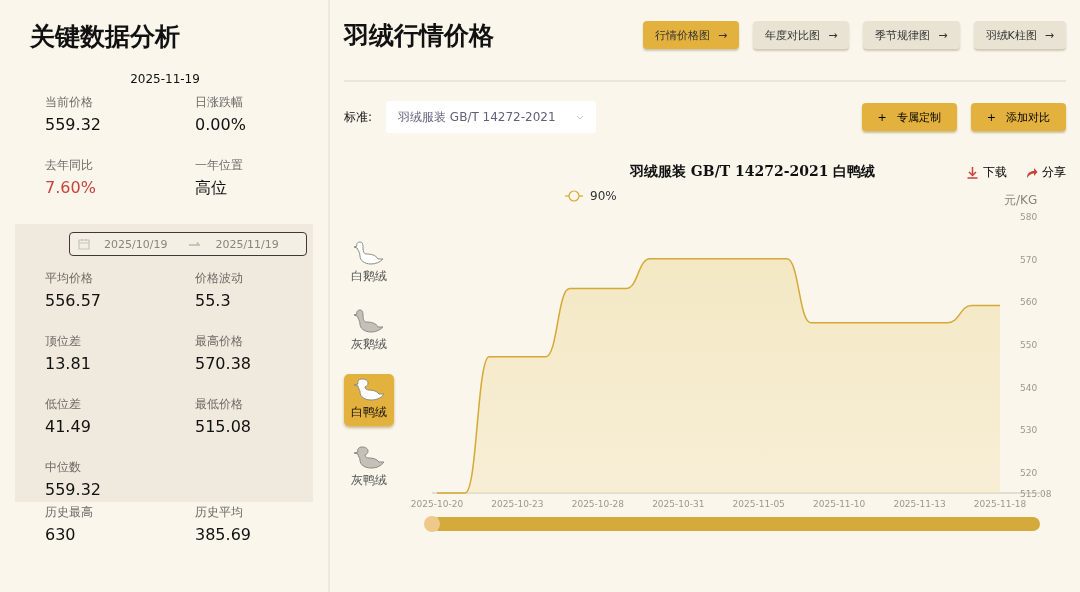 Image resolution: width=1080 pixels, height=592 pixels. Describe the element at coordinates (1029, 217) in the screenshot. I see `y-tick-label: 580` at that location.